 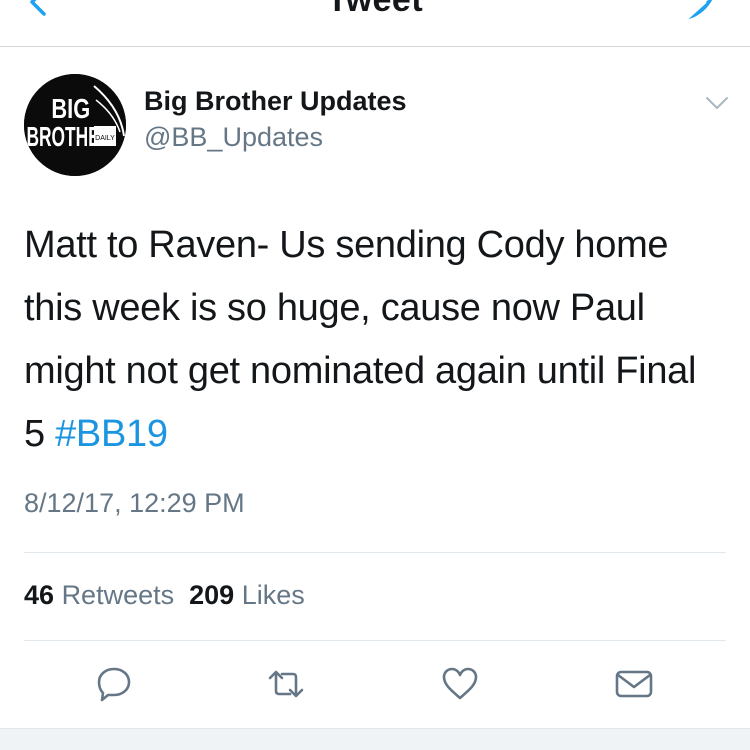 What do you see at coordinates (111, 434) in the screenshot?
I see `hashtag-link: #BB19` at bounding box center [111, 434].